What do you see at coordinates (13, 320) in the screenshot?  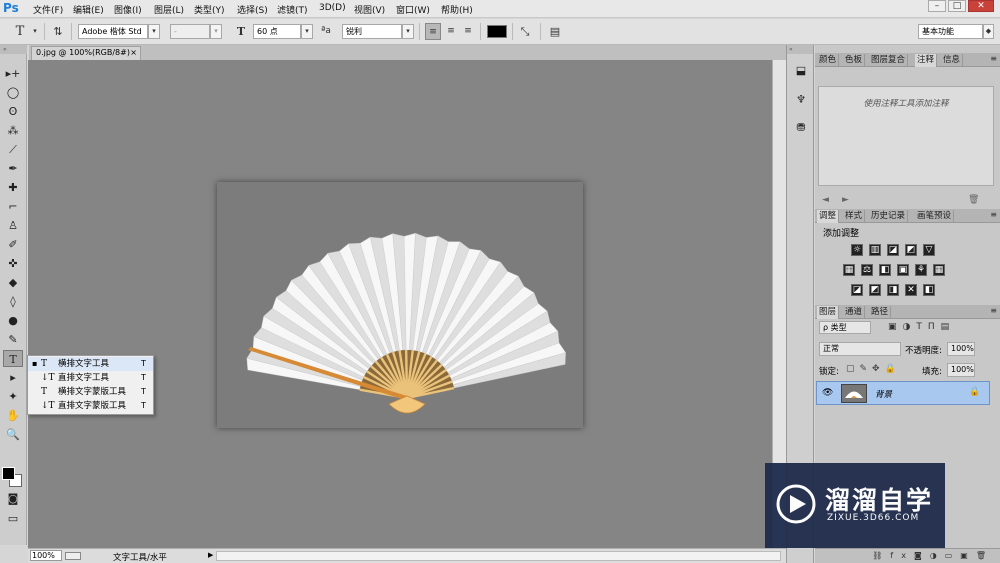 I see `dodge-tool-icon: ●` at bounding box center [13, 320].